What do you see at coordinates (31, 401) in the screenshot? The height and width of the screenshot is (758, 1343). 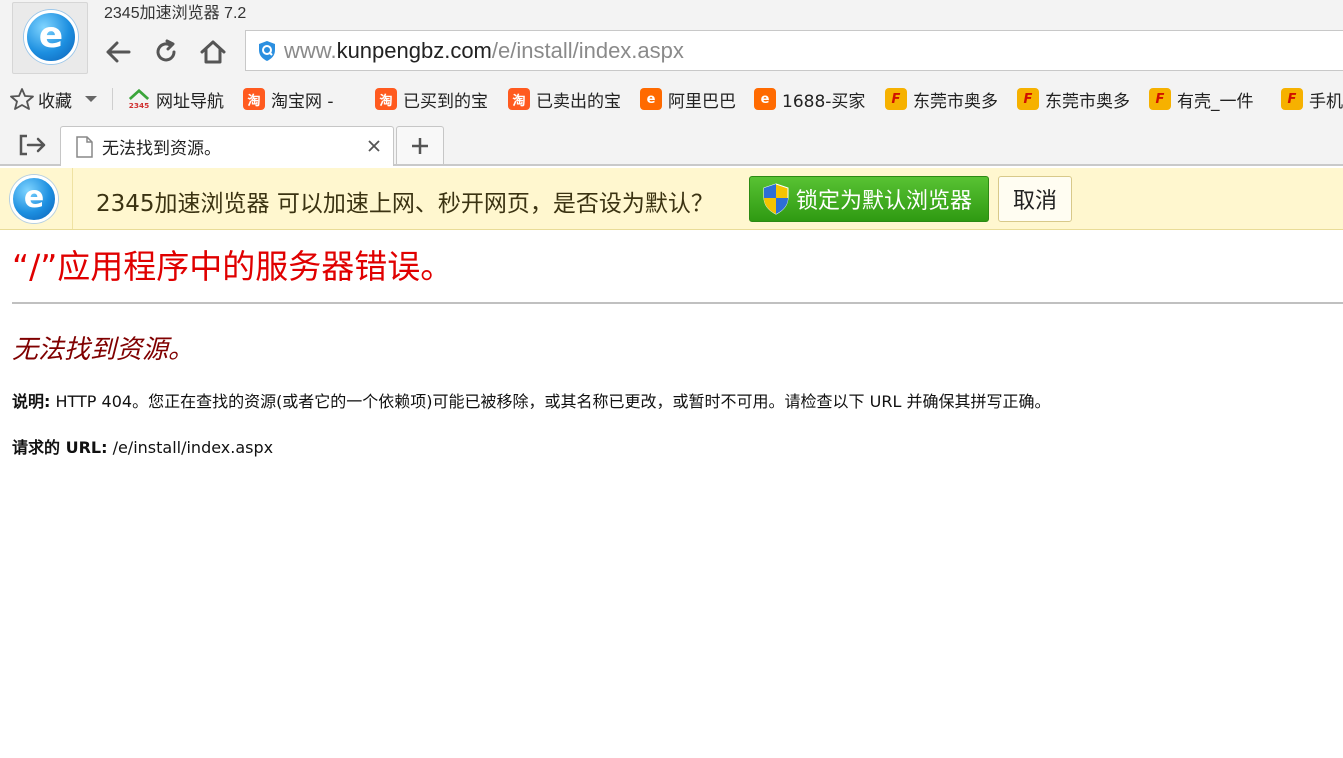 I see `description-label: 说明:` at bounding box center [31, 401].